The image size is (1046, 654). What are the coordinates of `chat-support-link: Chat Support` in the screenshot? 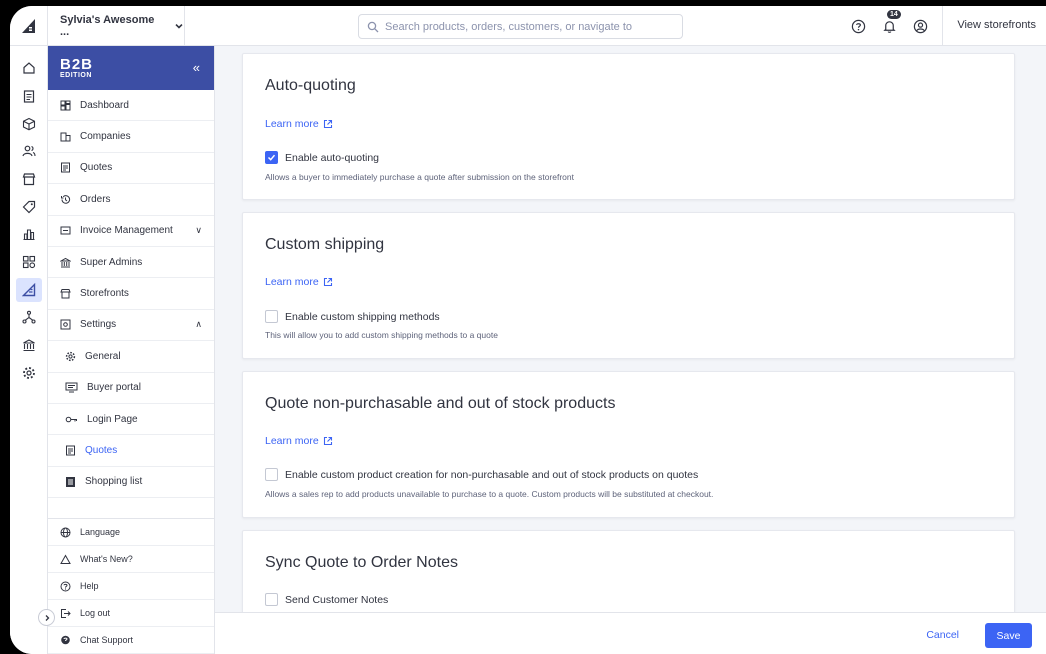 It's located at (131, 640).